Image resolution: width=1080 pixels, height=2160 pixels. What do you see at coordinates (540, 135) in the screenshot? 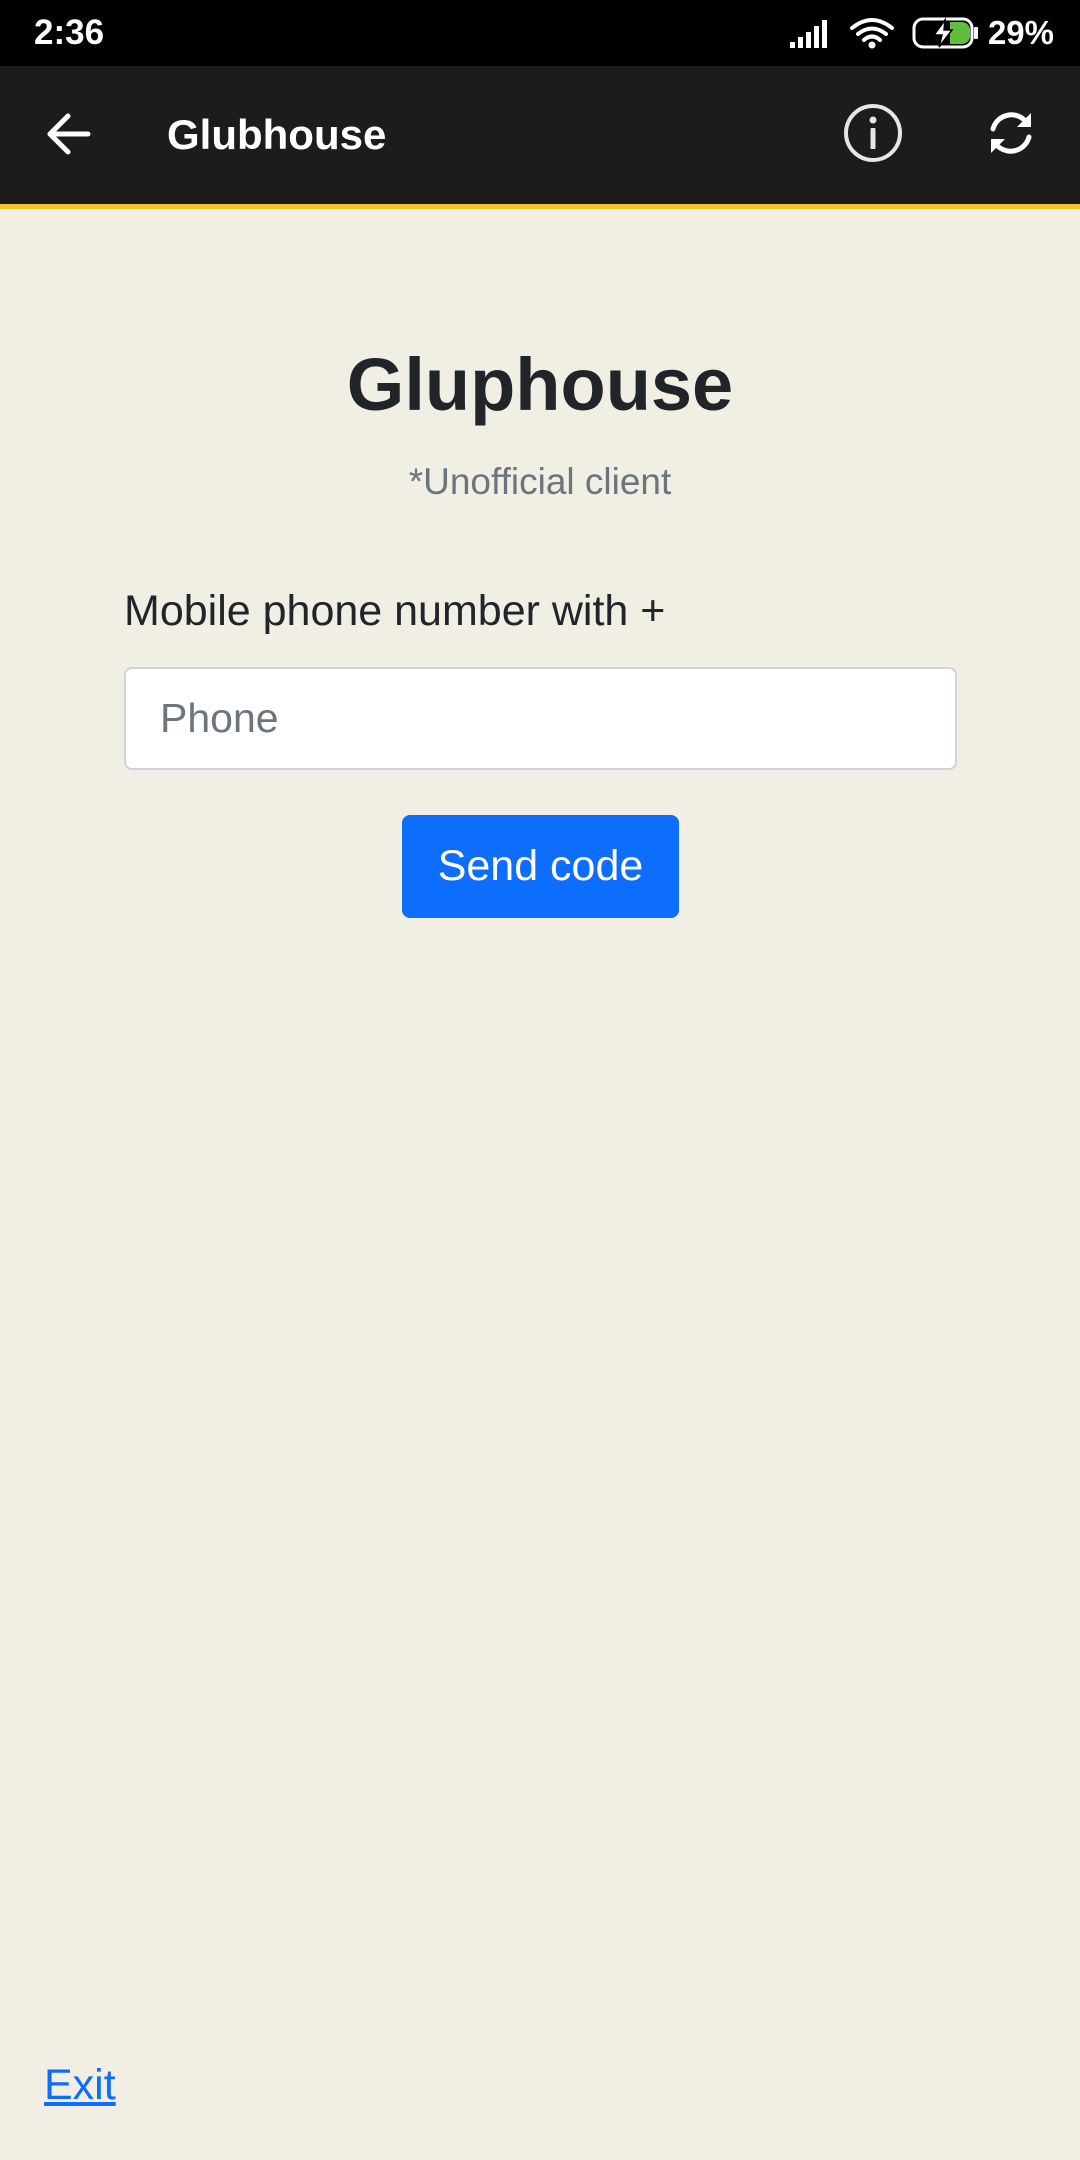
I see `app-bar: Glubhouse` at bounding box center [540, 135].